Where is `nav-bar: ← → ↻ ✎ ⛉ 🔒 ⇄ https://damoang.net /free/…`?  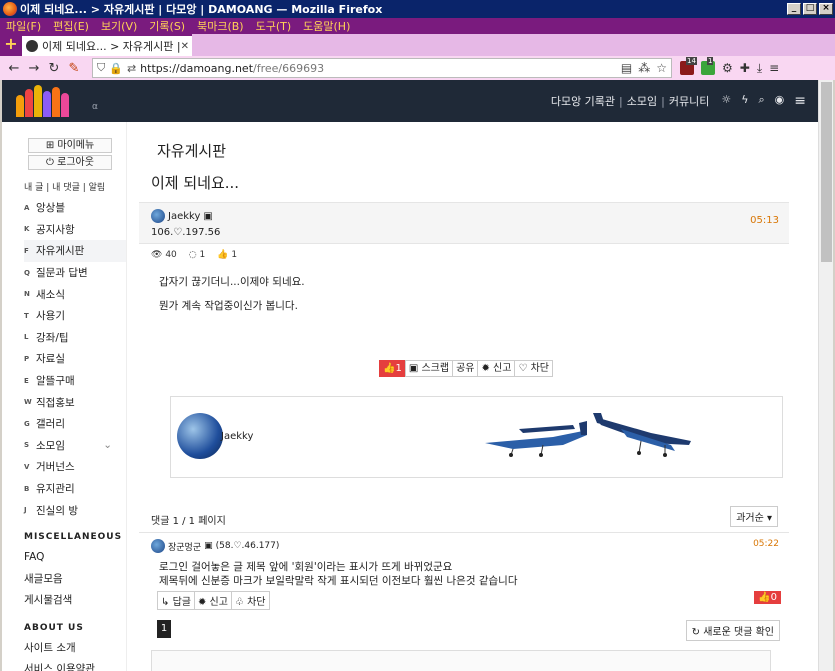 nav-bar: ← → ↻ ✎ ⛉ 🔒 ⇄ https://damoang.net /free/… is located at coordinates (417, 68).